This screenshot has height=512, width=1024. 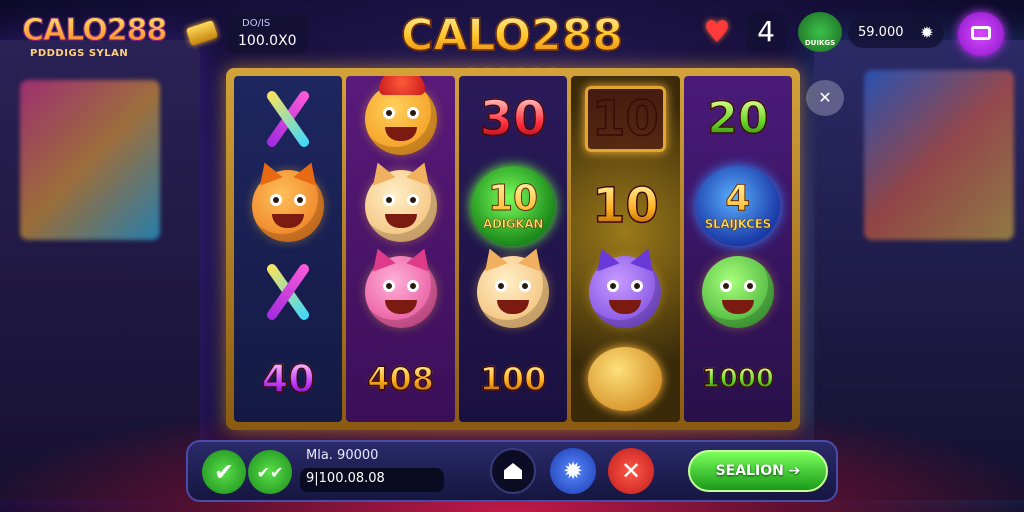 I want to click on close-button: ✕, so click(x=631, y=471).